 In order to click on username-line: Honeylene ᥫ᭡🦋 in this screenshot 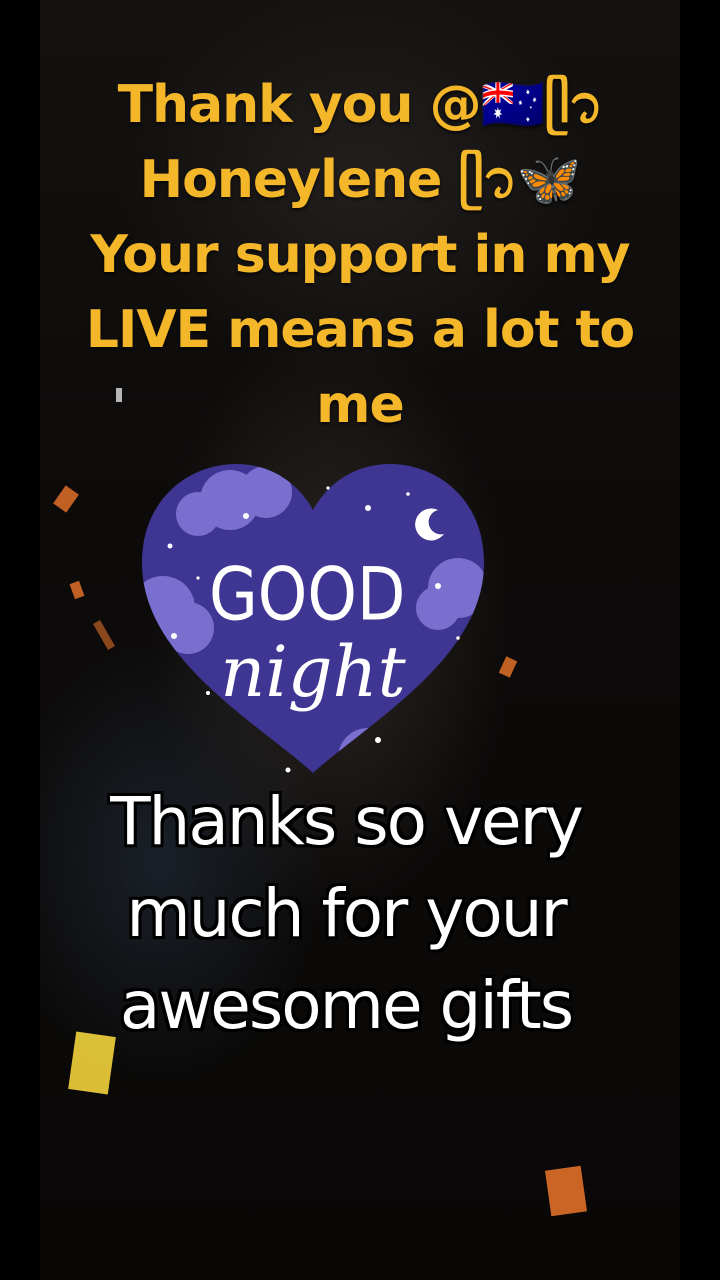, I will do `click(360, 180)`.